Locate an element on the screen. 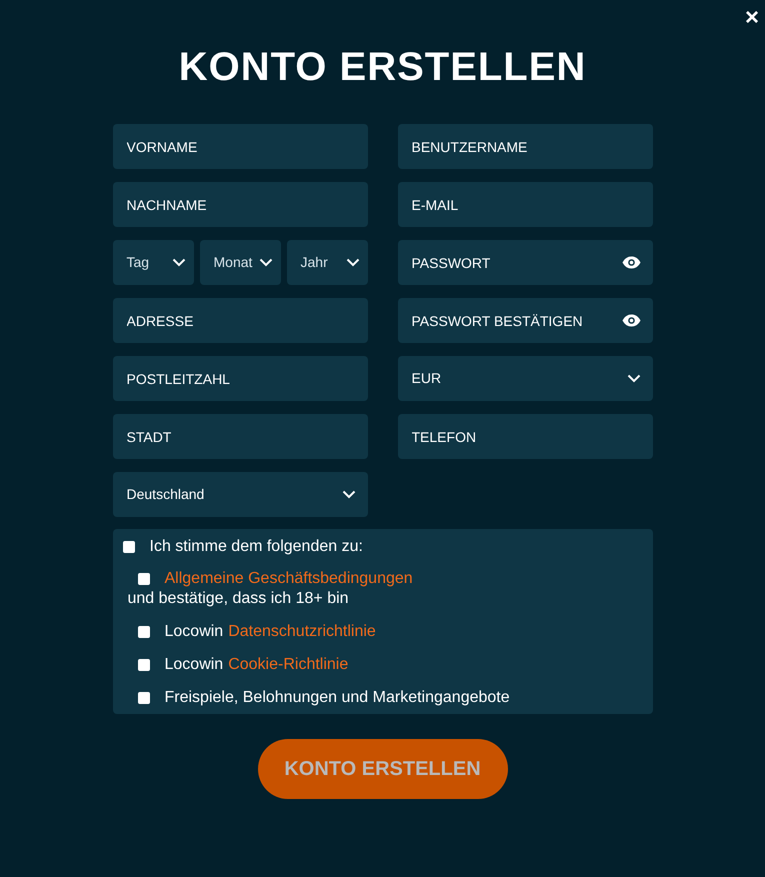 Image resolution: width=765 pixels, height=877 pixels. input-field: VORNAME is located at coordinates (240, 146).